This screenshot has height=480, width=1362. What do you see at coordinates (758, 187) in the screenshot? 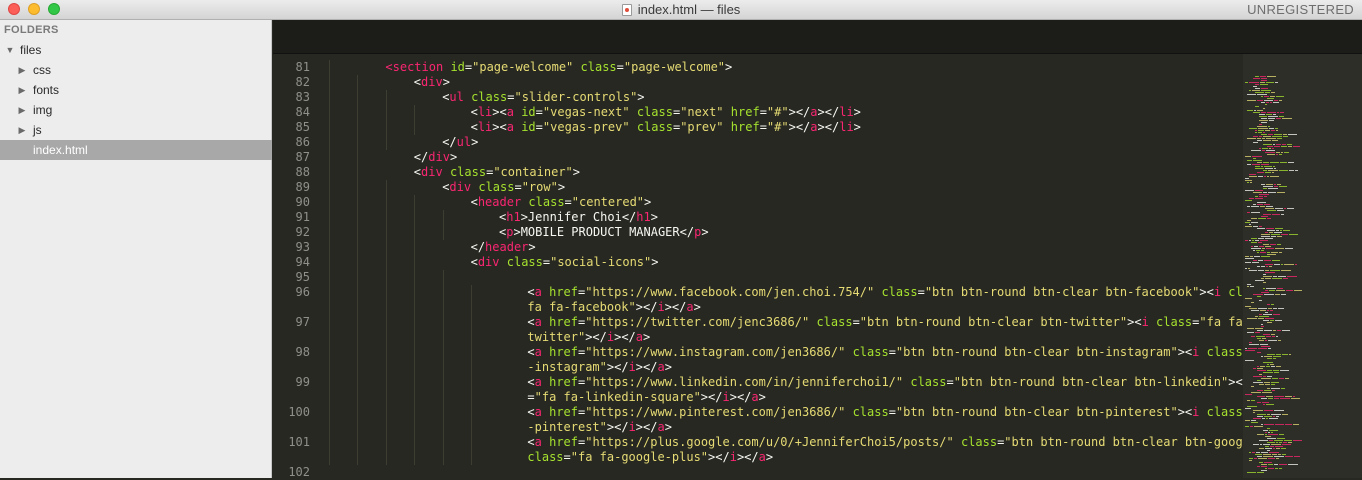
I see `code-line: 89 <div class="row">` at bounding box center [758, 187].